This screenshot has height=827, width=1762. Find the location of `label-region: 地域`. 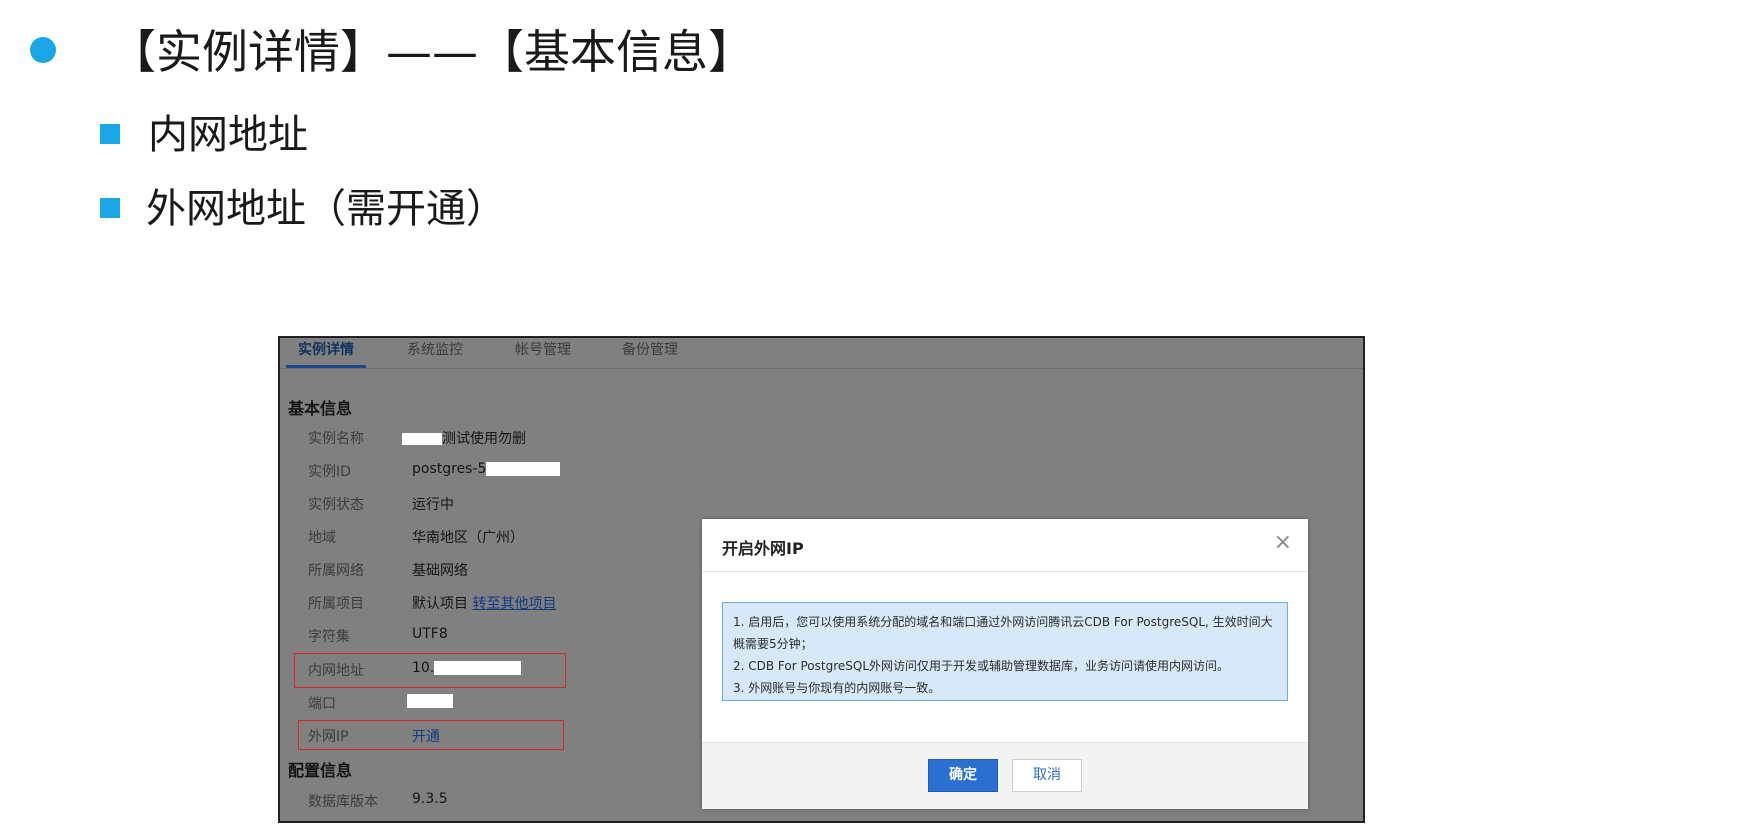

label-region: 地域 is located at coordinates (322, 538).